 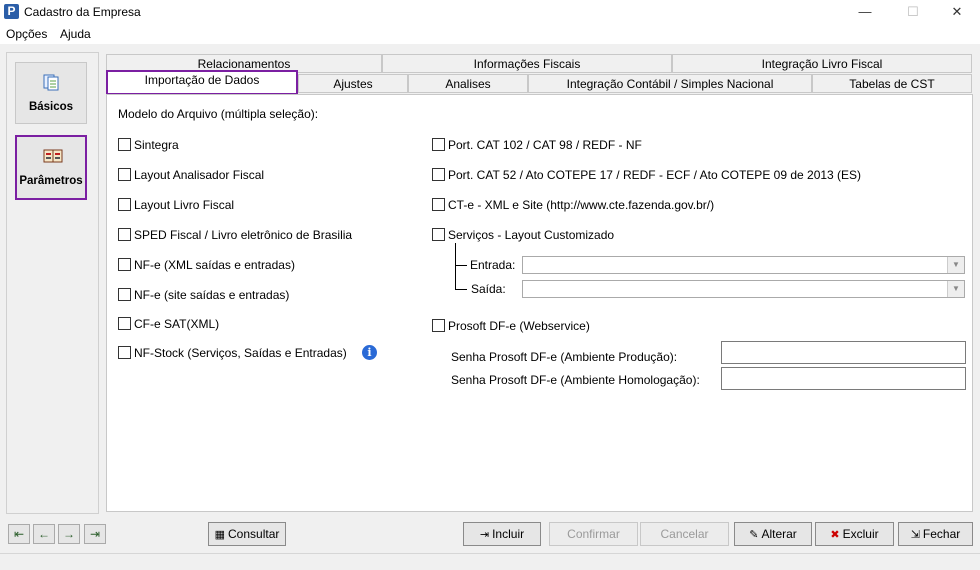 I want to click on sidebar-item-parametros: Parâmetros, so click(x=51, y=167).